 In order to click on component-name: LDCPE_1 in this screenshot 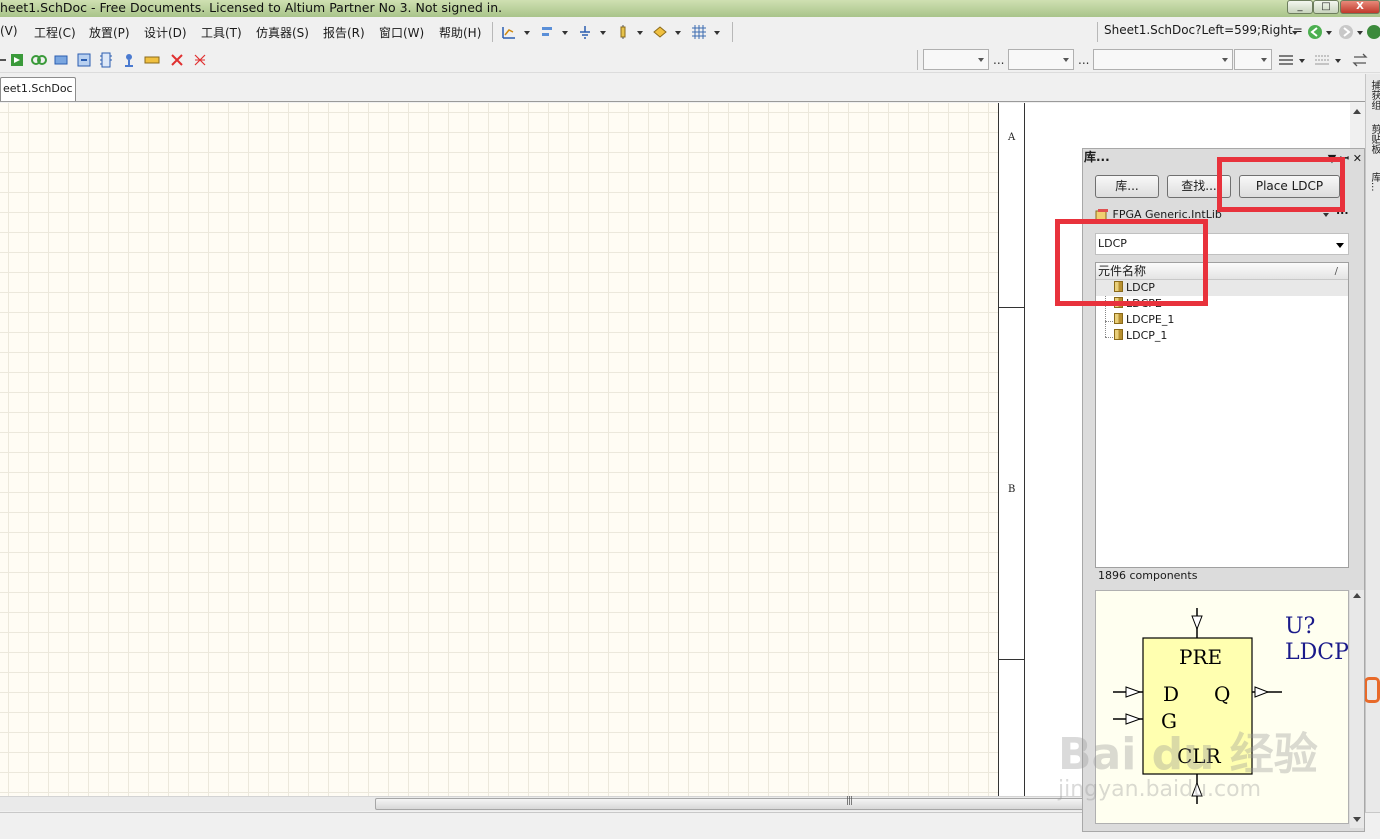, I will do `click(1150, 319)`.